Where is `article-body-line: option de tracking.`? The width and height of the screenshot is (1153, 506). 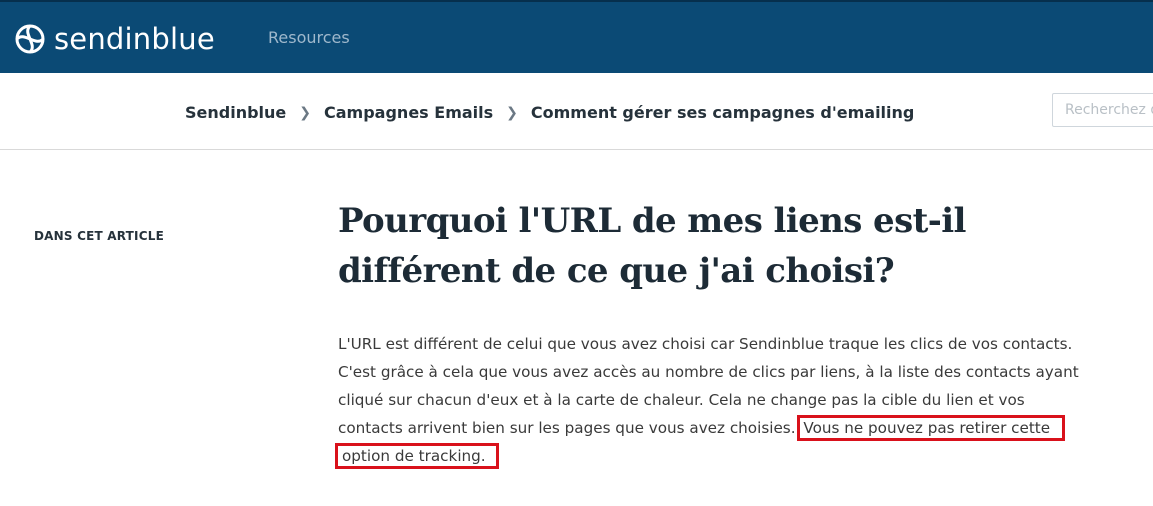 article-body-line: option de tracking. is located at coordinates (701, 456).